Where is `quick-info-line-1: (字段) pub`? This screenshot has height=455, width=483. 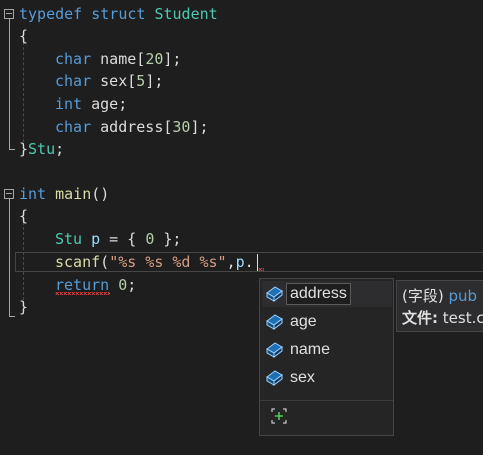 quick-info-line-1: (字段) pub is located at coordinates (442, 296).